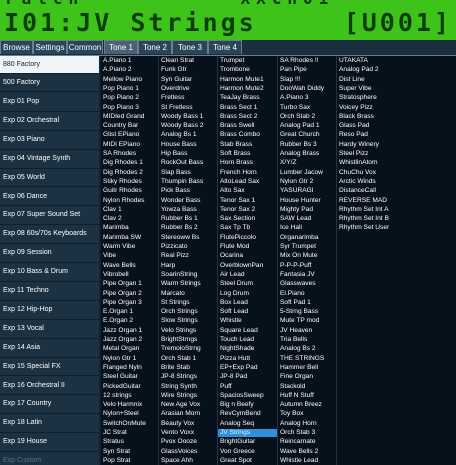 The width and height of the screenshot is (456, 465). Describe the element at coordinates (129, 349) in the screenshot. I see `patch-item: Metal Organ` at that location.